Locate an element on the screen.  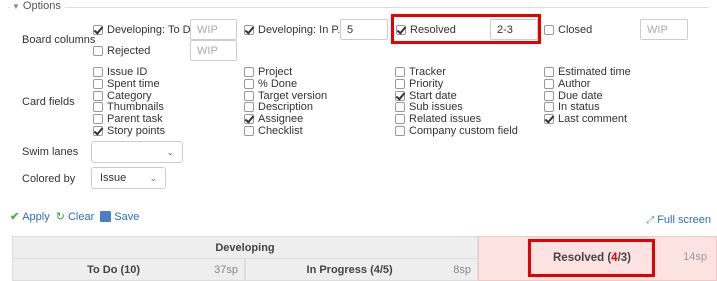
clear-link: ↻ Clear is located at coordinates (75, 217).